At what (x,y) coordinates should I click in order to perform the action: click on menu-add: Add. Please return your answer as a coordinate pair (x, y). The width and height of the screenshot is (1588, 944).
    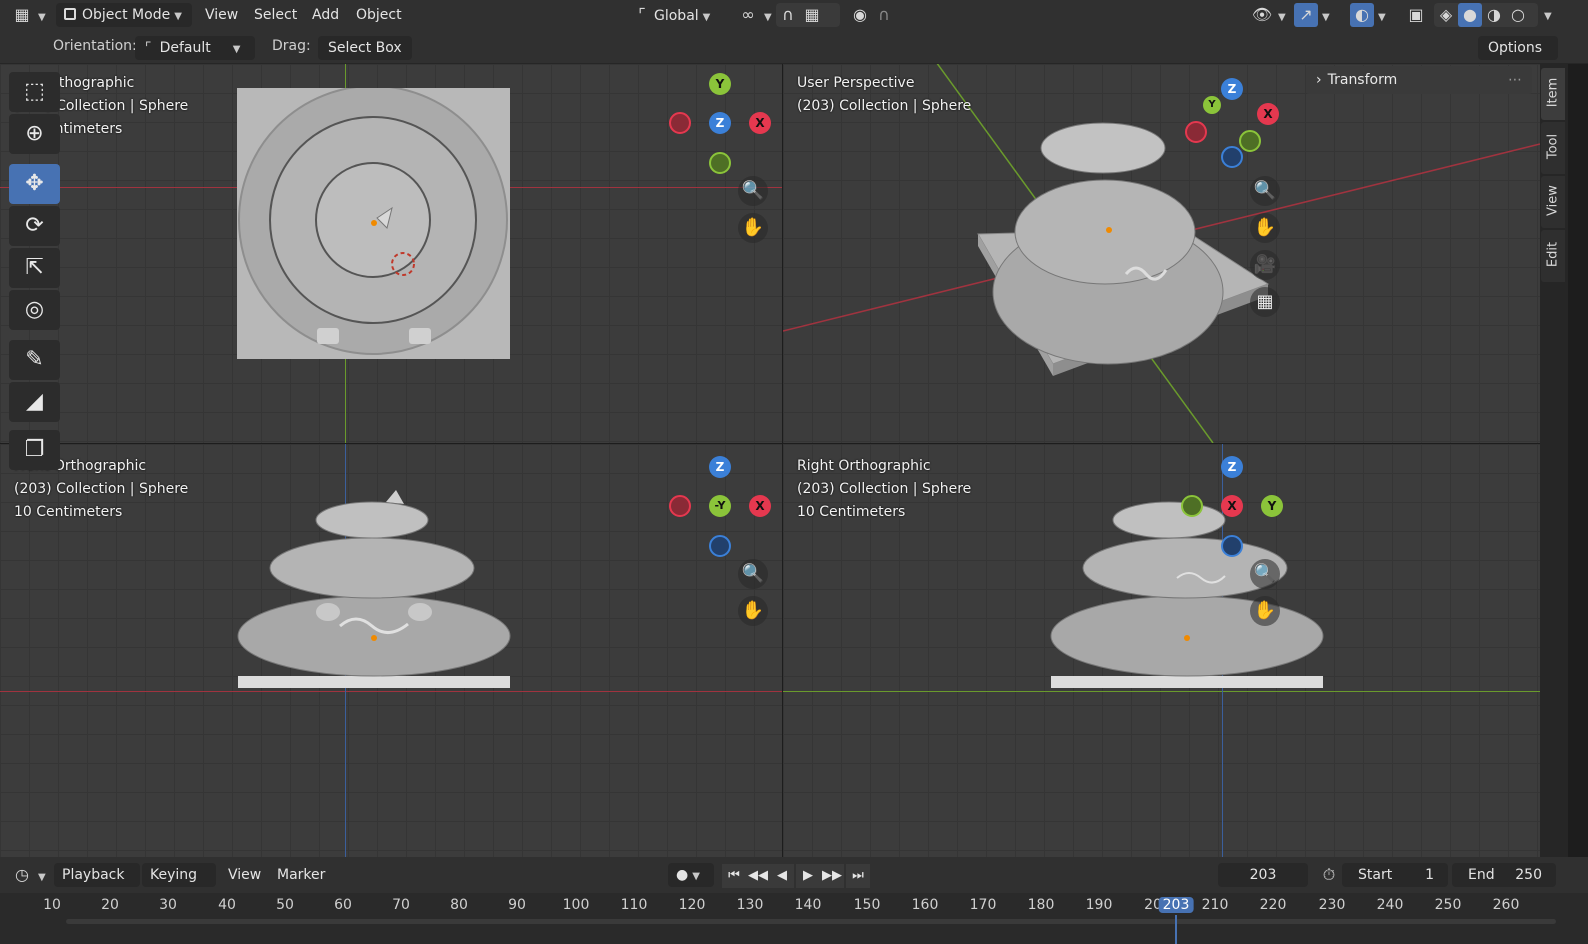
    Looking at the image, I should click on (325, 15).